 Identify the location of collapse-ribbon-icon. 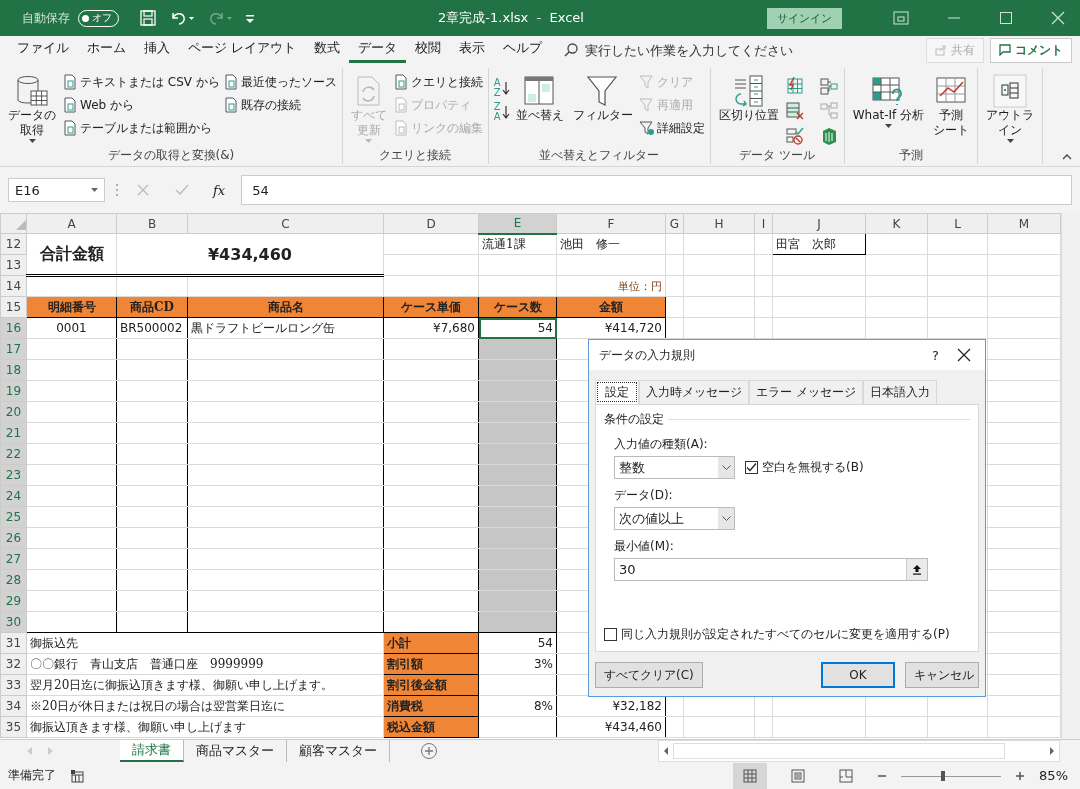
(1067, 157).